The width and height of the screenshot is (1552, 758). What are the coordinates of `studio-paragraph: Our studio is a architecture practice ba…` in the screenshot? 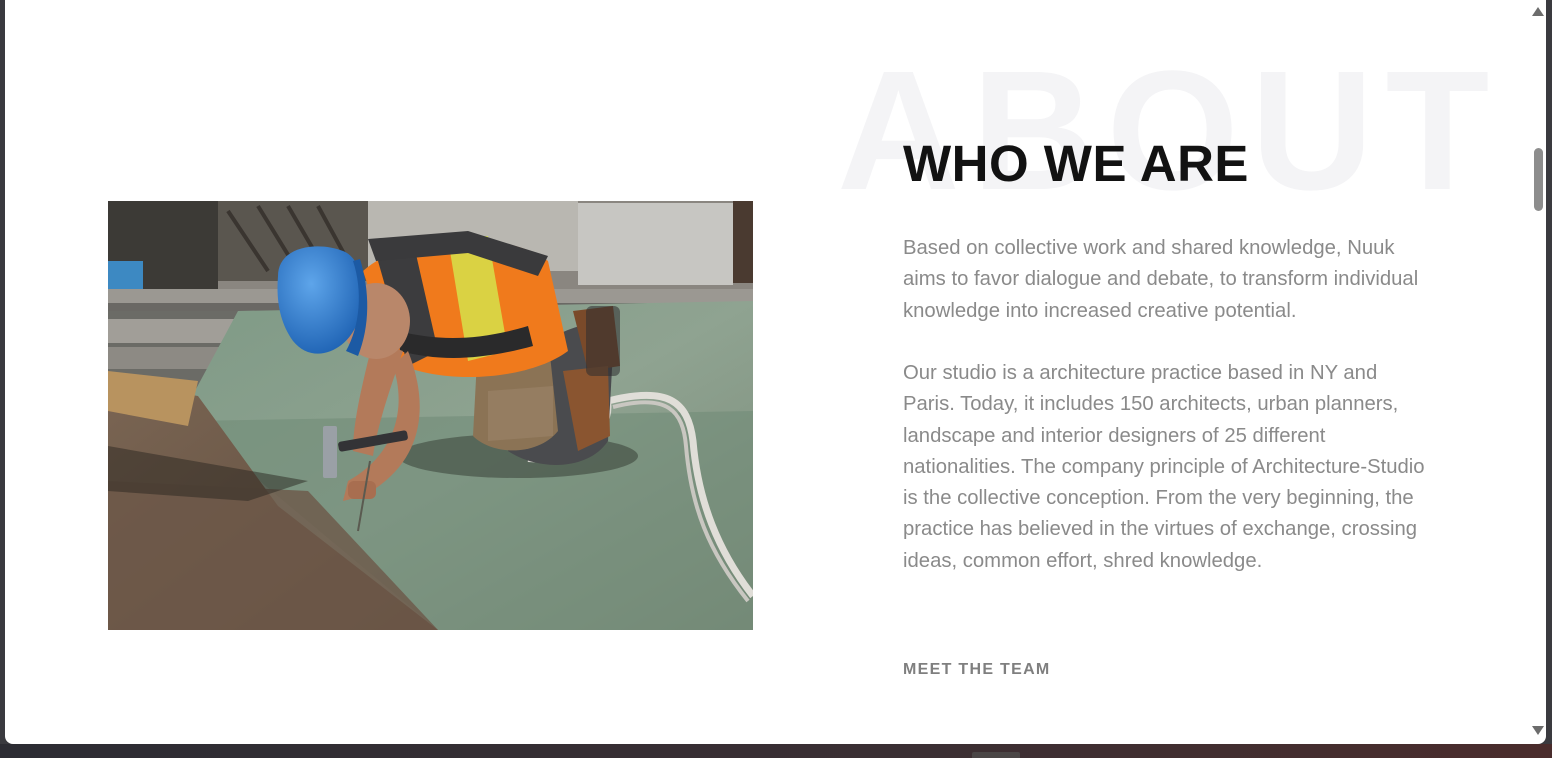 It's located at (1164, 467).